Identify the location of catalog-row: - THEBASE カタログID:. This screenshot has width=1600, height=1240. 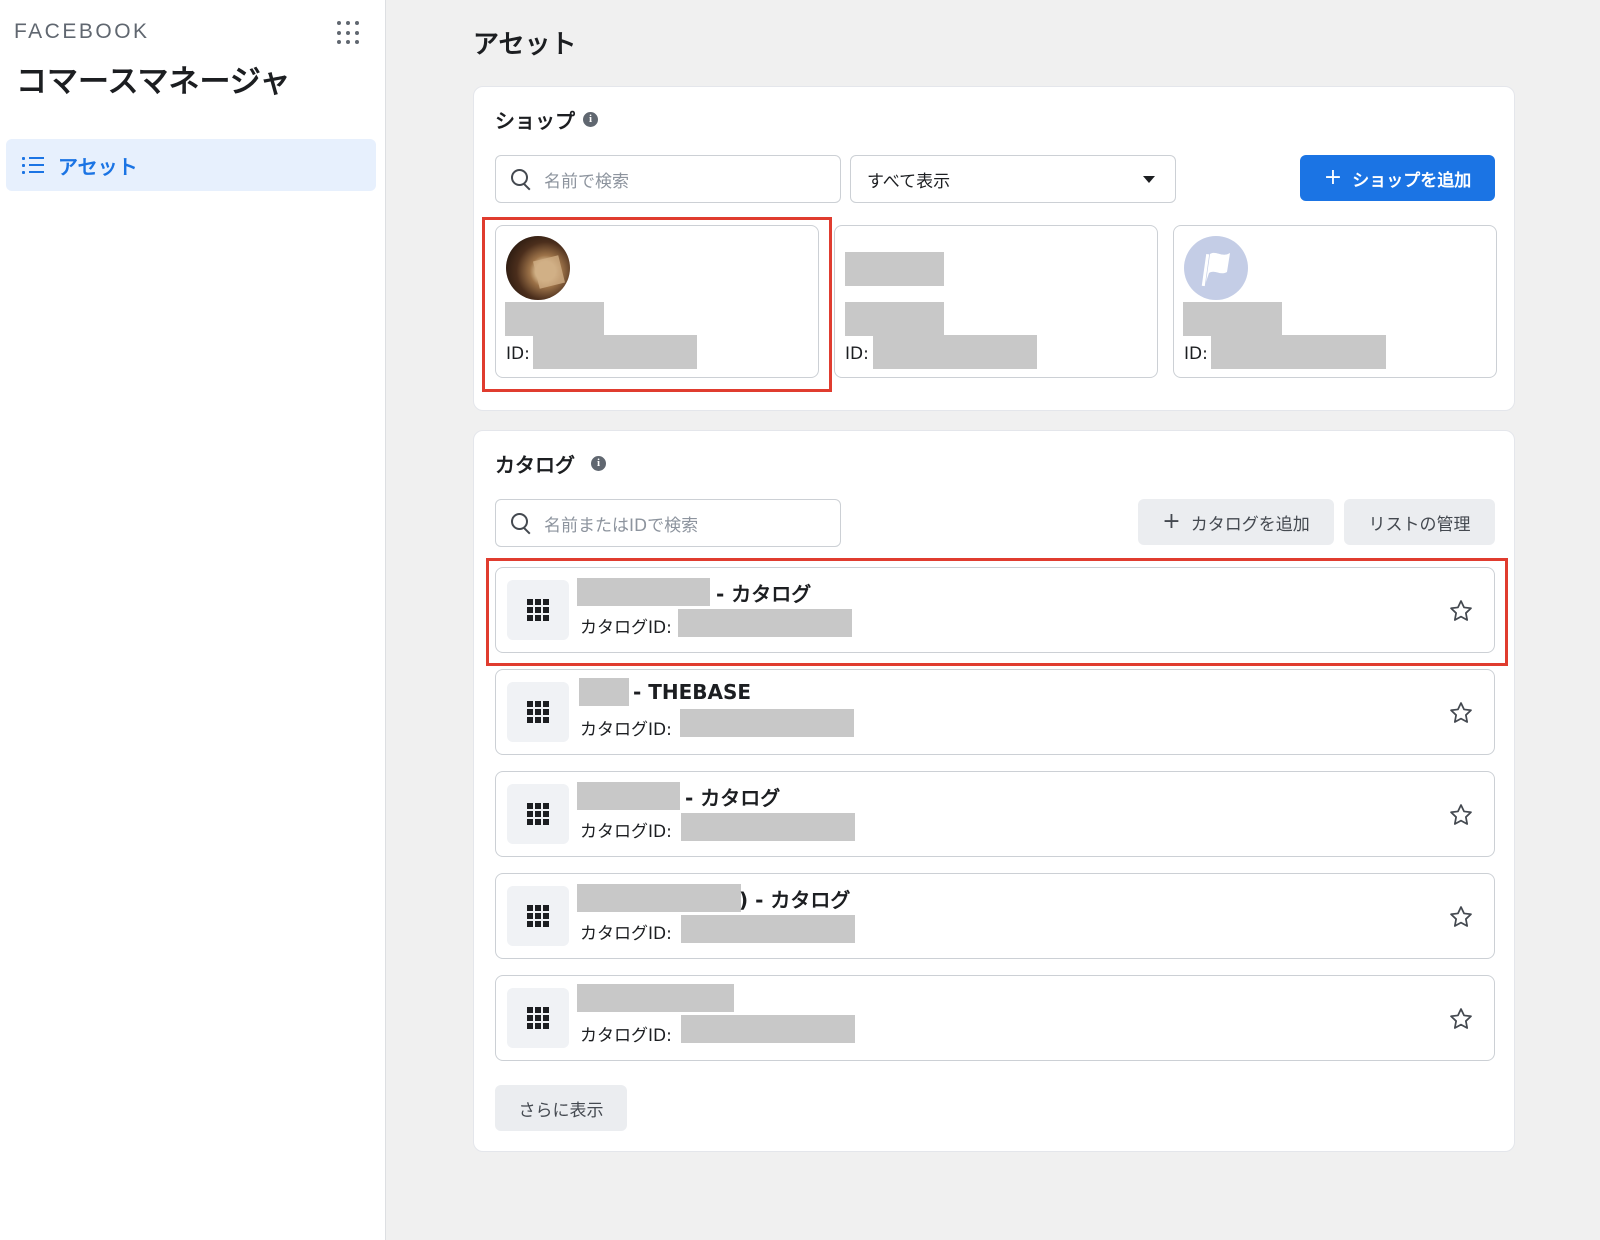
(995, 712).